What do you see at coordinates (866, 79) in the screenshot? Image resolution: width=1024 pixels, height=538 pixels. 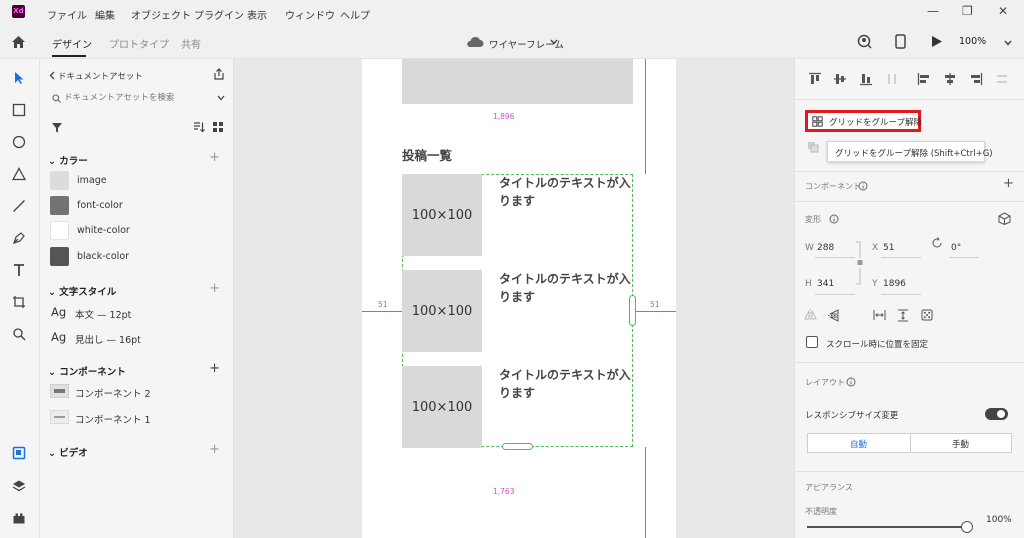 I see `align-bottom-icon` at bounding box center [866, 79].